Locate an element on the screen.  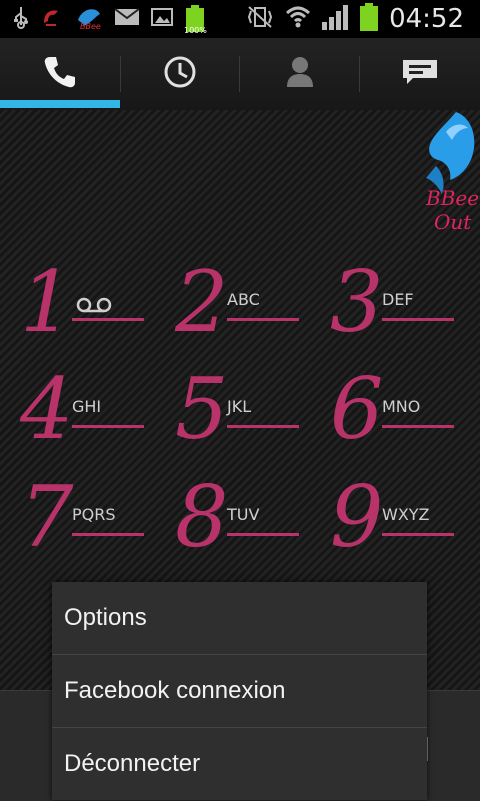
tab-messages is located at coordinates (420, 74).